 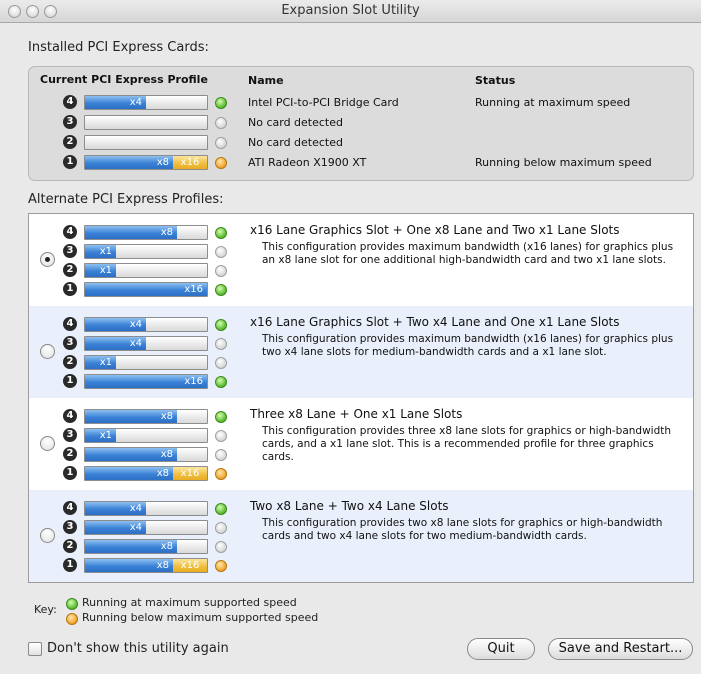 What do you see at coordinates (138, 648) in the screenshot?
I see `dont-show-again-label: Don't show this utility again` at bounding box center [138, 648].